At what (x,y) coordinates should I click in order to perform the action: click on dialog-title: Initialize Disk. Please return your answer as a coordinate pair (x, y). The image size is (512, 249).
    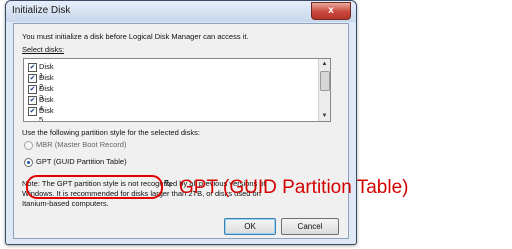
    Looking at the image, I should click on (41, 10).